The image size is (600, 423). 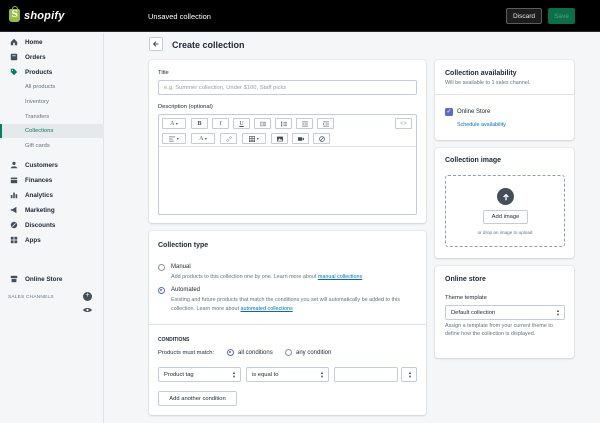 What do you see at coordinates (220, 123) in the screenshot?
I see `italic-button: I` at bounding box center [220, 123].